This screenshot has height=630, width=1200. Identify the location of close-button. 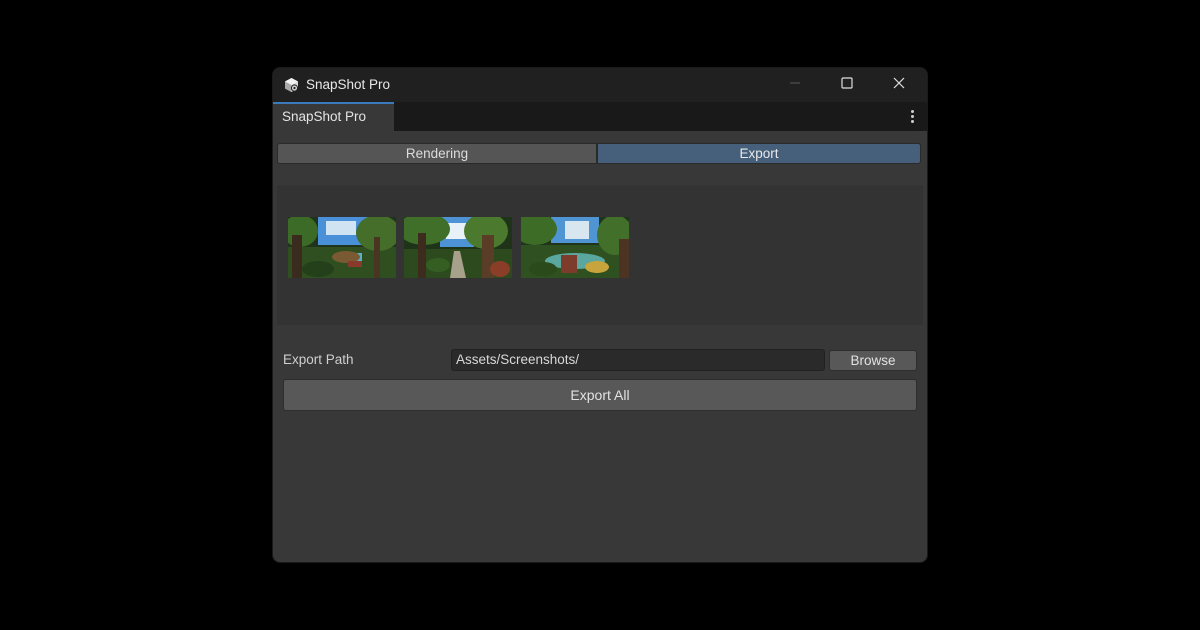
(899, 85).